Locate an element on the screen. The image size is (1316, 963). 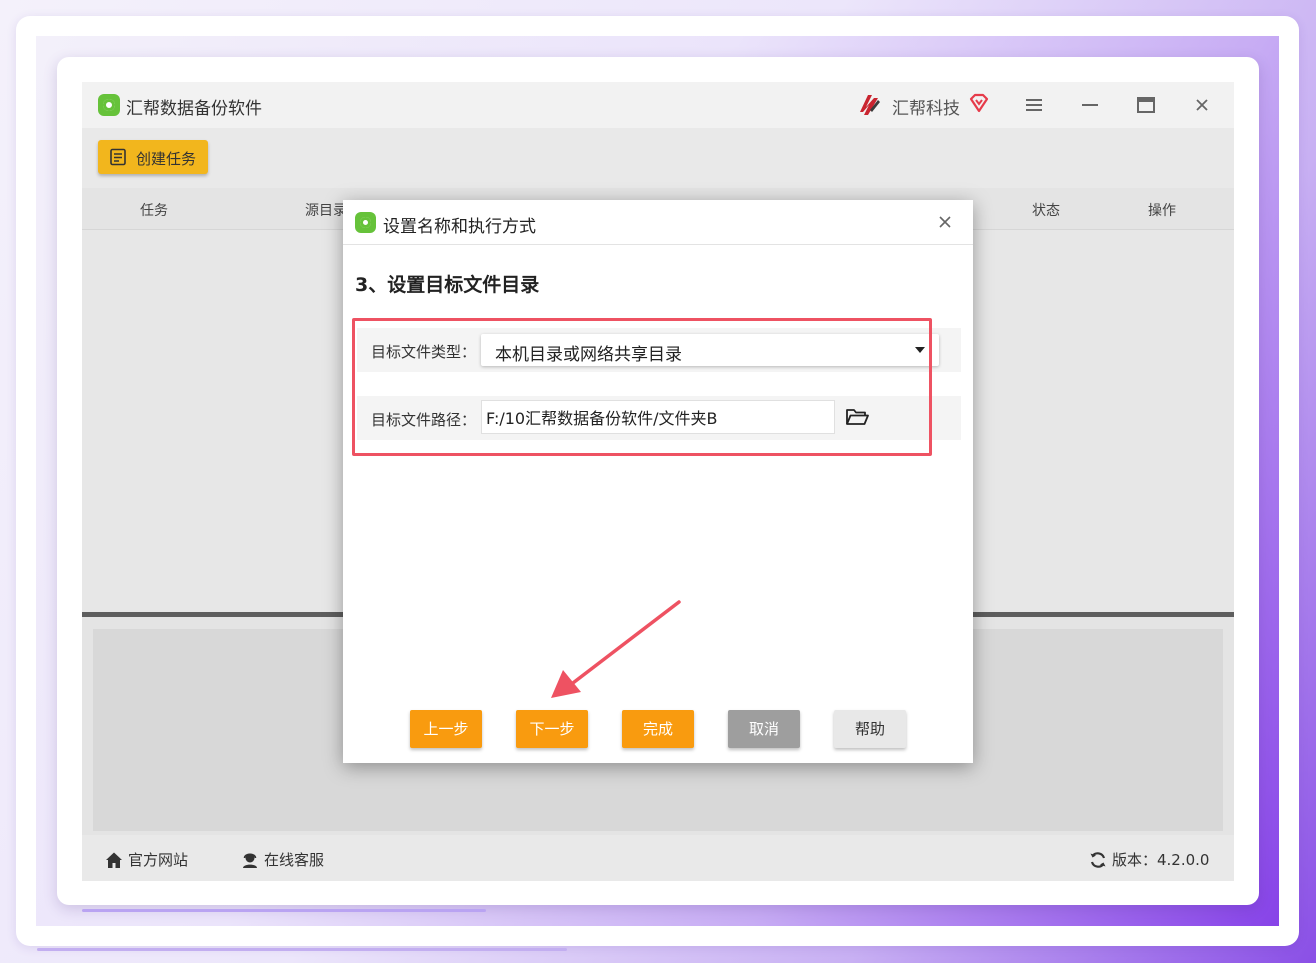
create-task-button: 创建任务 is located at coordinates (153, 157).